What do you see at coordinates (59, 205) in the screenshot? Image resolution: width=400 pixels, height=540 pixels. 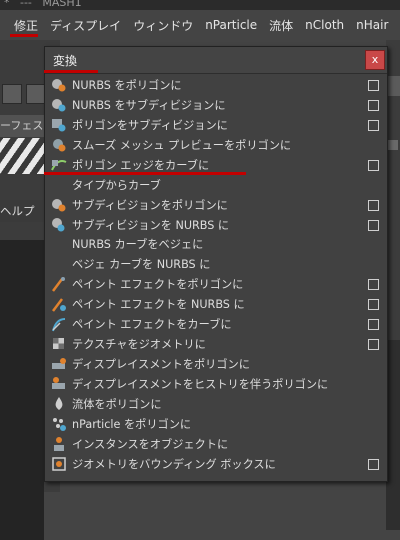 I see `subdiv-to-poly-icon` at bounding box center [59, 205].